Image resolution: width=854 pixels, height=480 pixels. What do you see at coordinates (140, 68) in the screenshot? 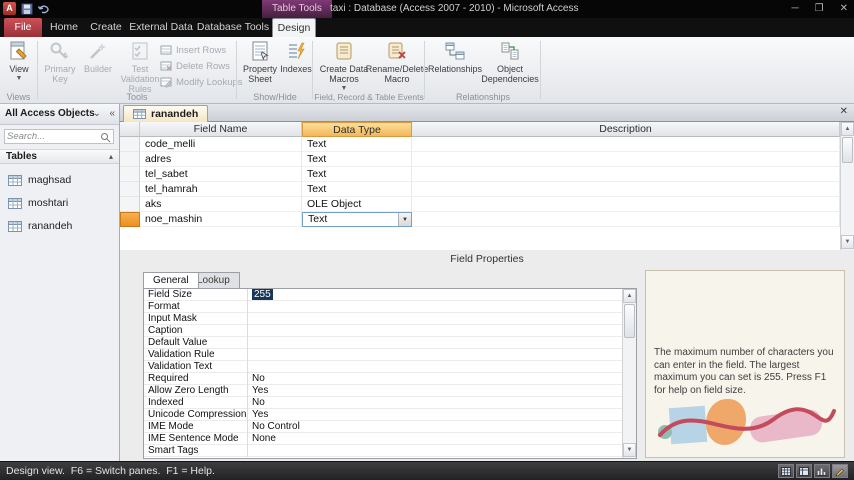
I see `test-validation-rules-button: Test Validation Rules` at bounding box center [140, 68].